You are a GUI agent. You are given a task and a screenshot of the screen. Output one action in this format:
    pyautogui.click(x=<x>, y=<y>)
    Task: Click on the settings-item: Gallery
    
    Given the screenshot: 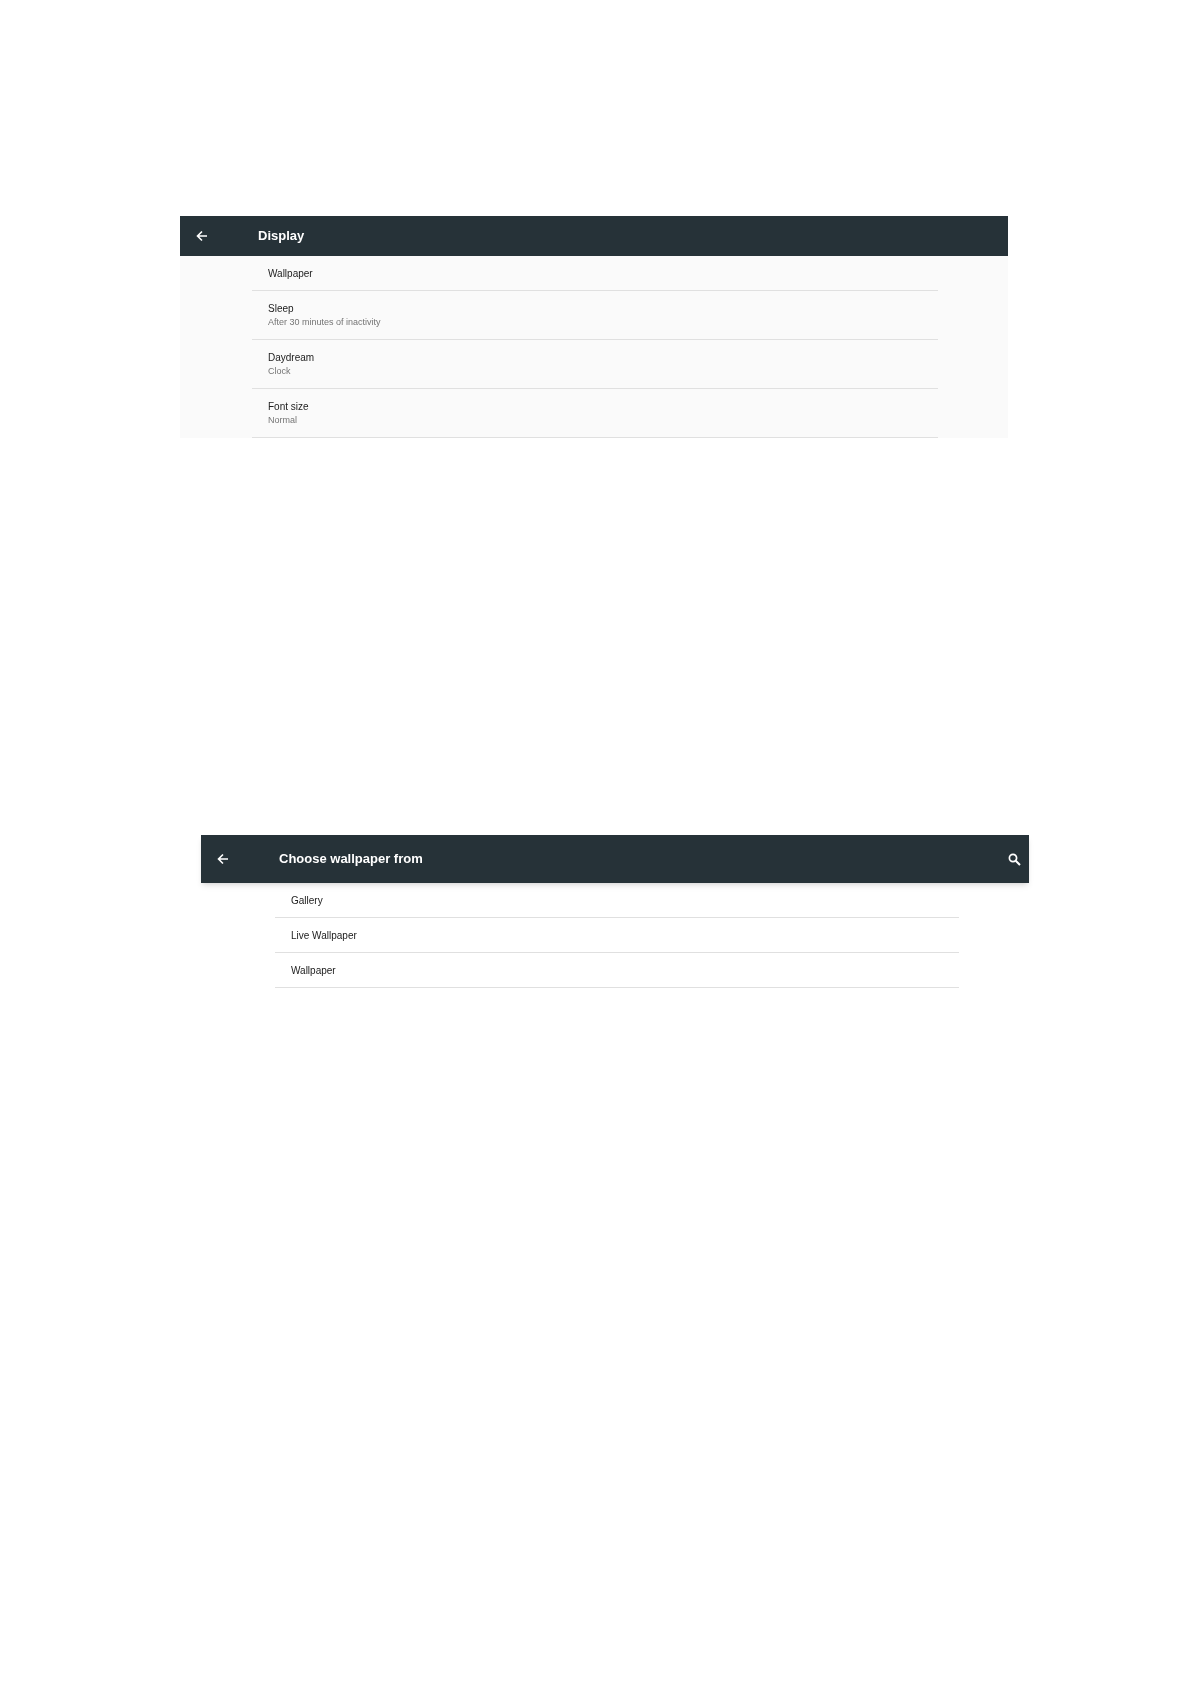 What is the action you would take?
    pyautogui.click(x=617, y=900)
    